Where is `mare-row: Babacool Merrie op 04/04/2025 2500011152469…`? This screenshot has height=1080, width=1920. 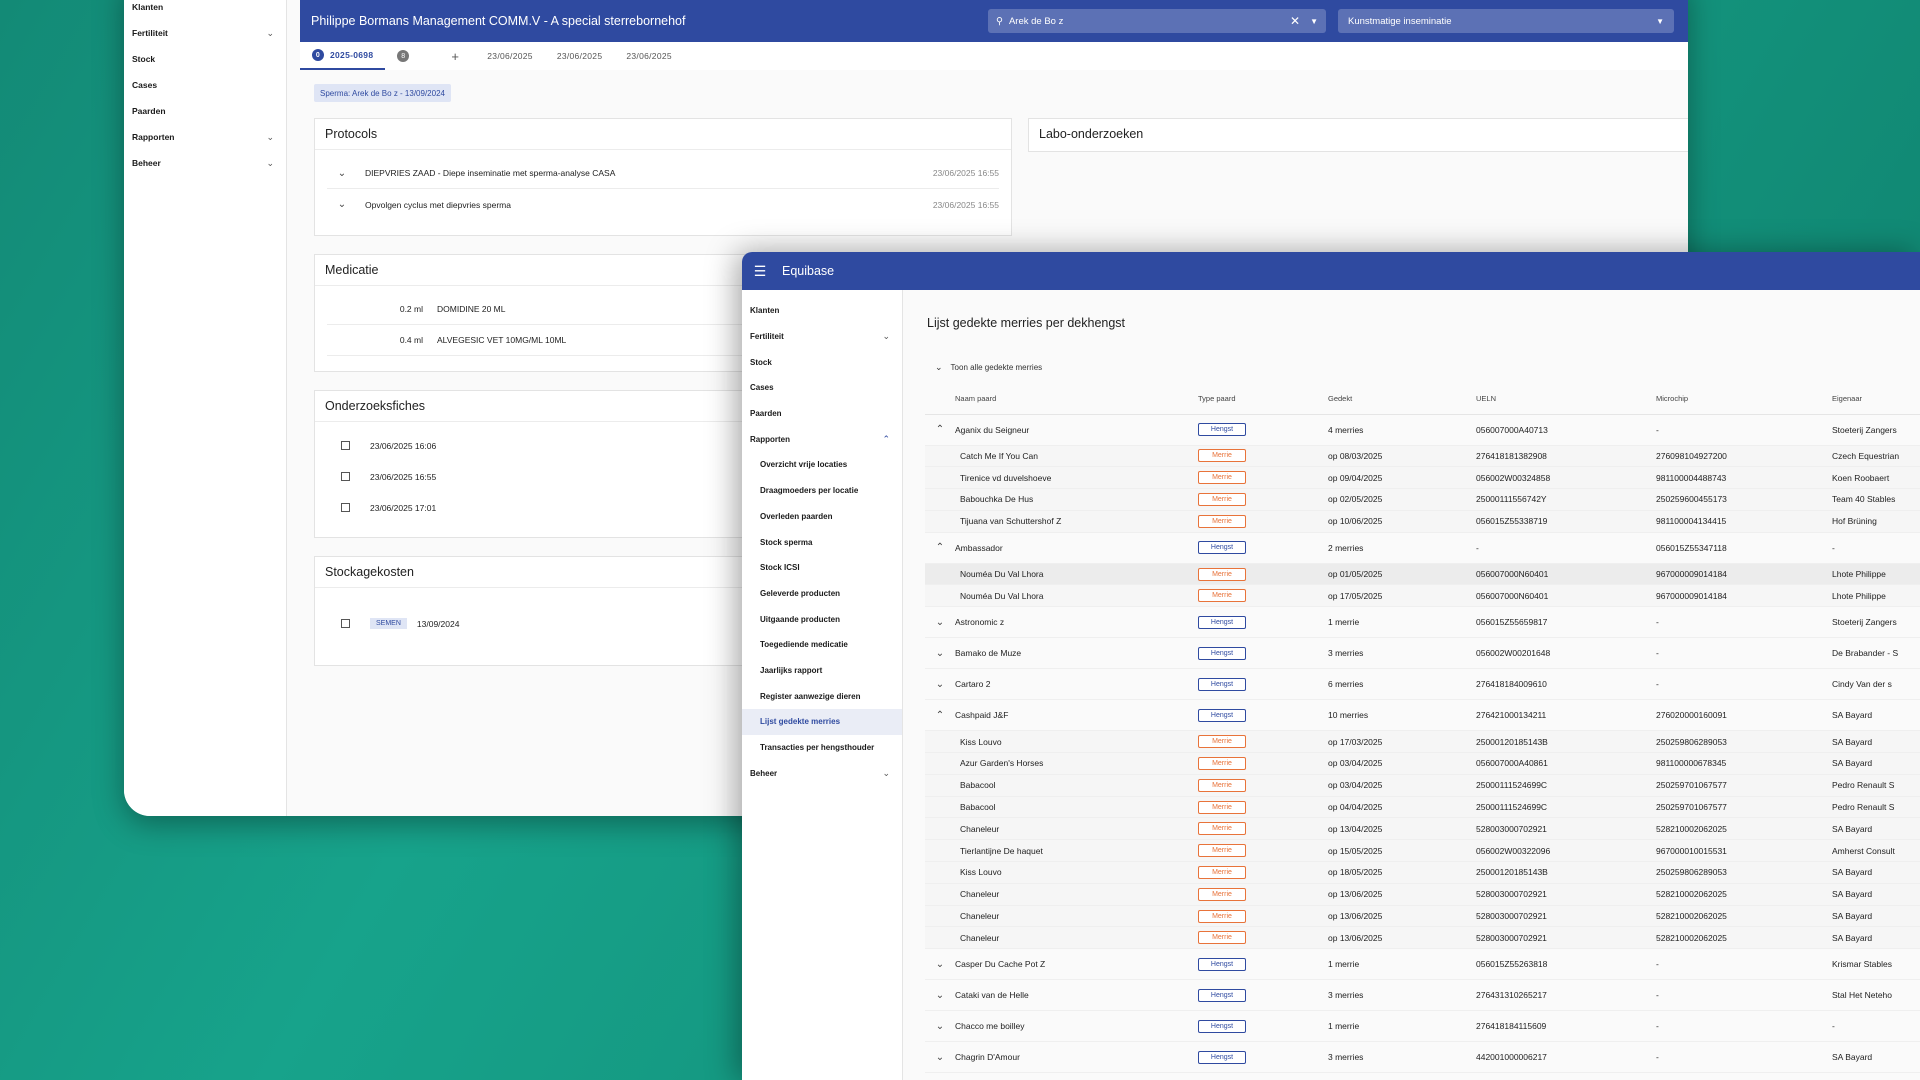
mare-row: Babacool Merrie op 04/04/2025 2500011152469… is located at coordinates (1422, 807).